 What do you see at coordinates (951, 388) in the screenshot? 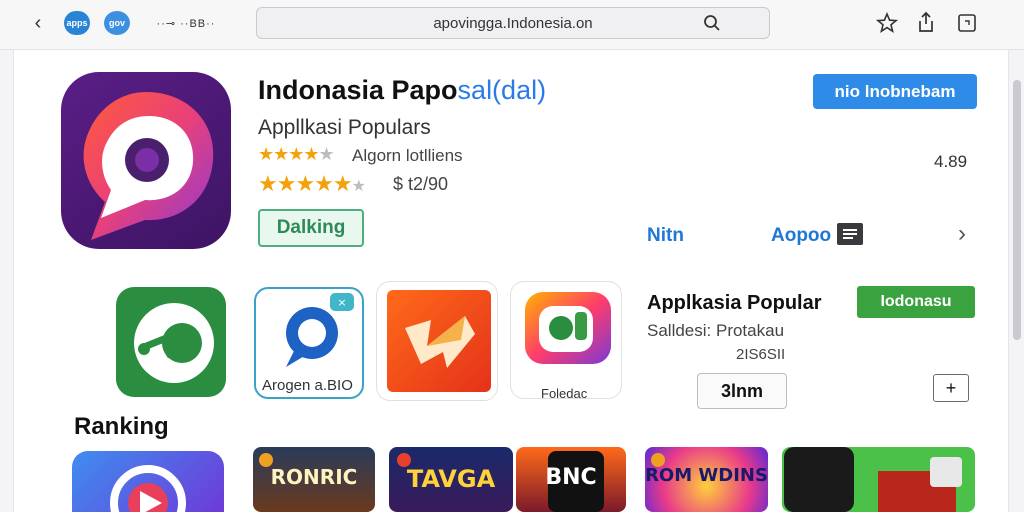
I see `add-button: +` at bounding box center [951, 388].